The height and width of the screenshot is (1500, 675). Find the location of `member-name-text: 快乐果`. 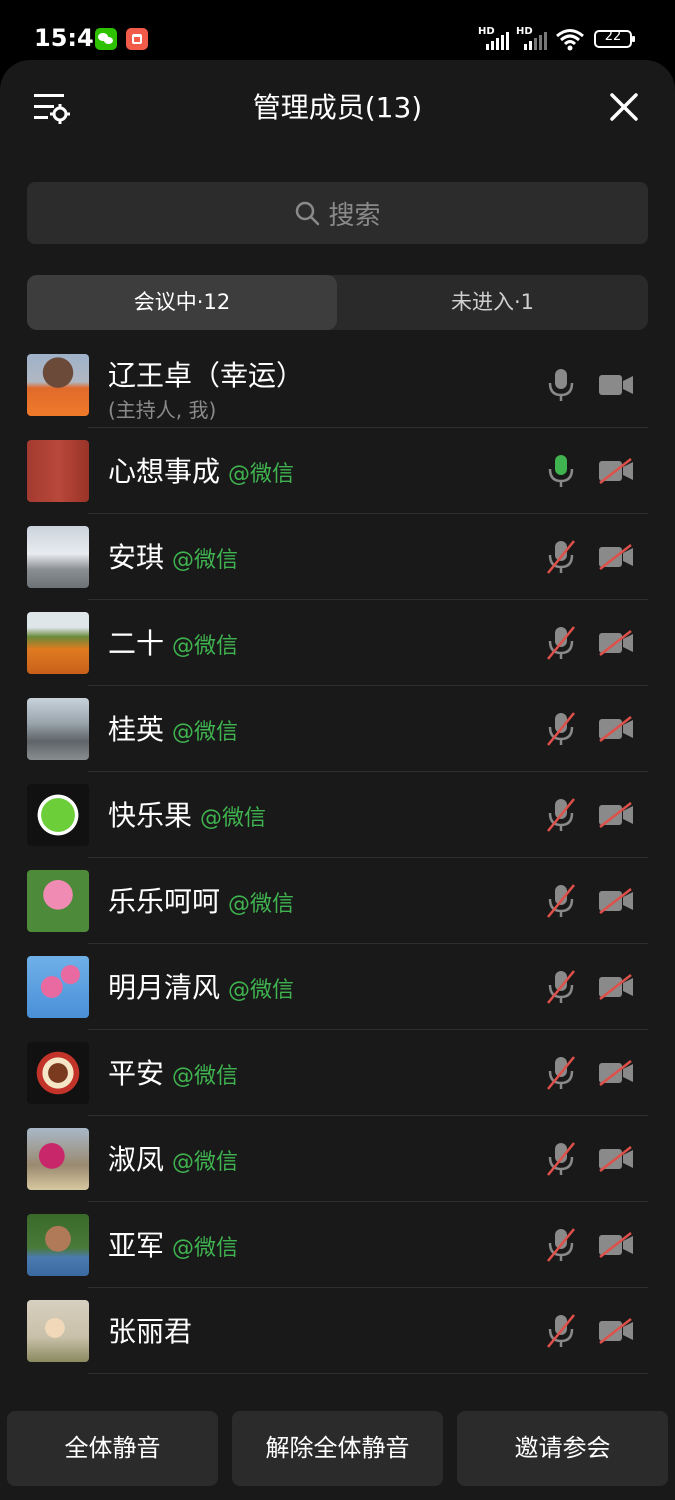

member-name-text: 快乐果 is located at coordinates (150, 815).